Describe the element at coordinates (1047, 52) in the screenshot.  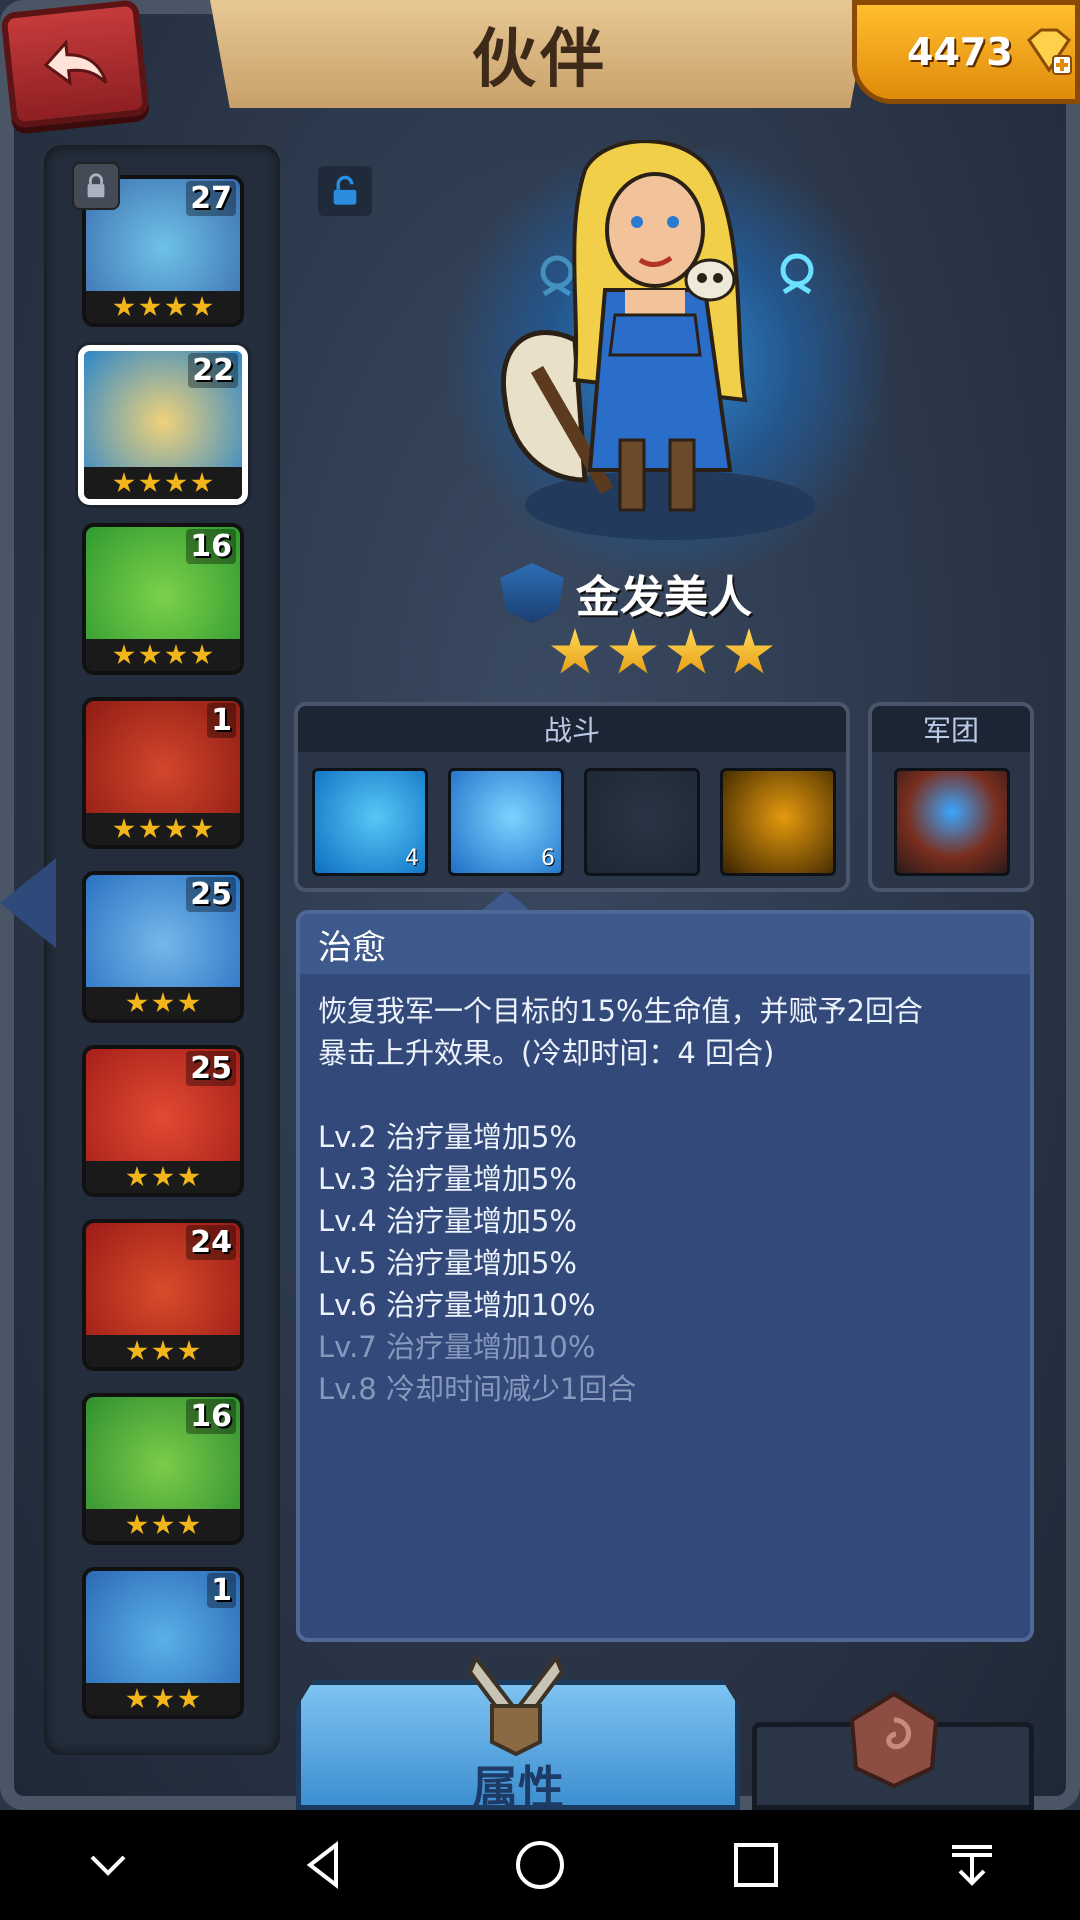
I see `diamond-plus-icon` at that location.